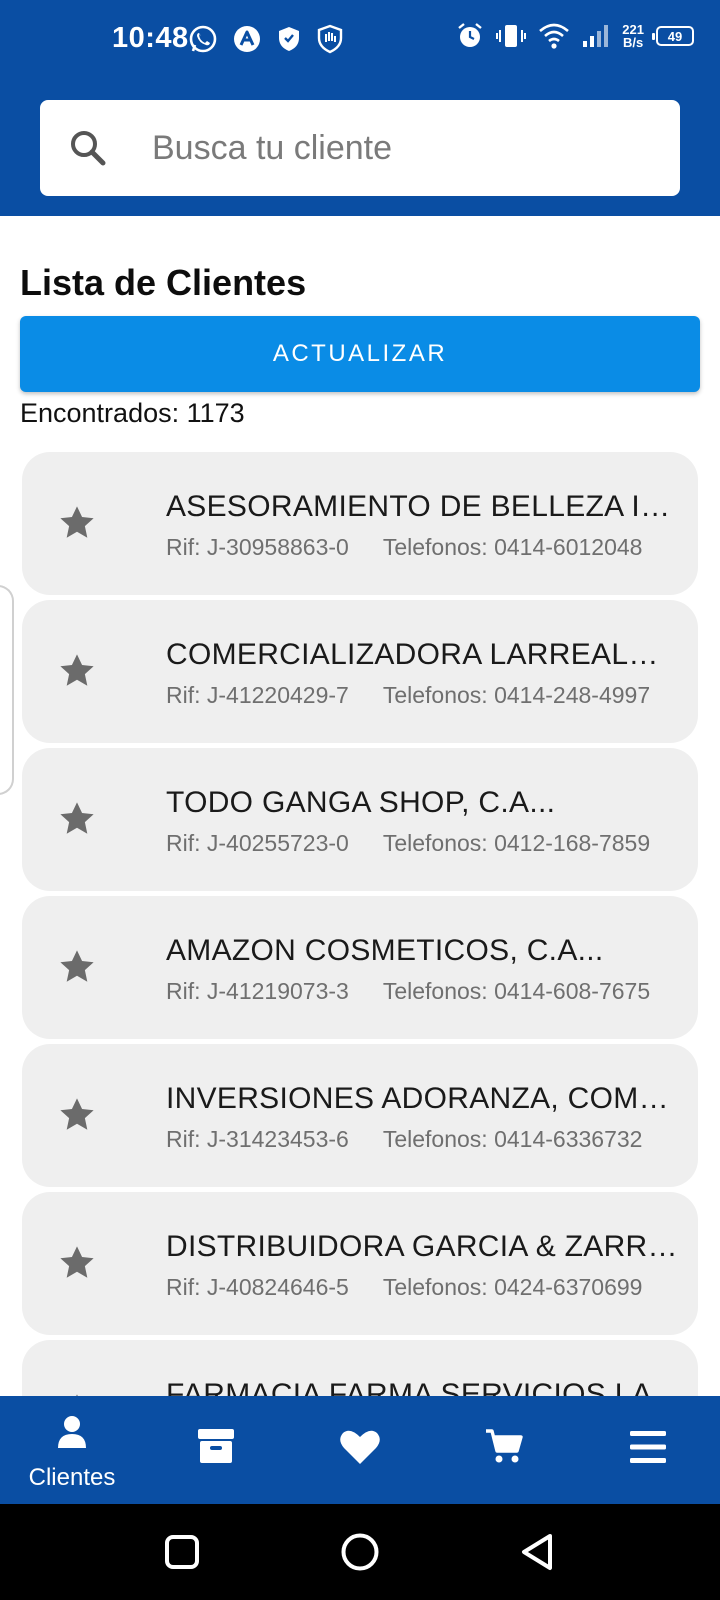 The image size is (720, 1600). What do you see at coordinates (247, 39) in the screenshot?
I see `app-a-icon` at bounding box center [247, 39].